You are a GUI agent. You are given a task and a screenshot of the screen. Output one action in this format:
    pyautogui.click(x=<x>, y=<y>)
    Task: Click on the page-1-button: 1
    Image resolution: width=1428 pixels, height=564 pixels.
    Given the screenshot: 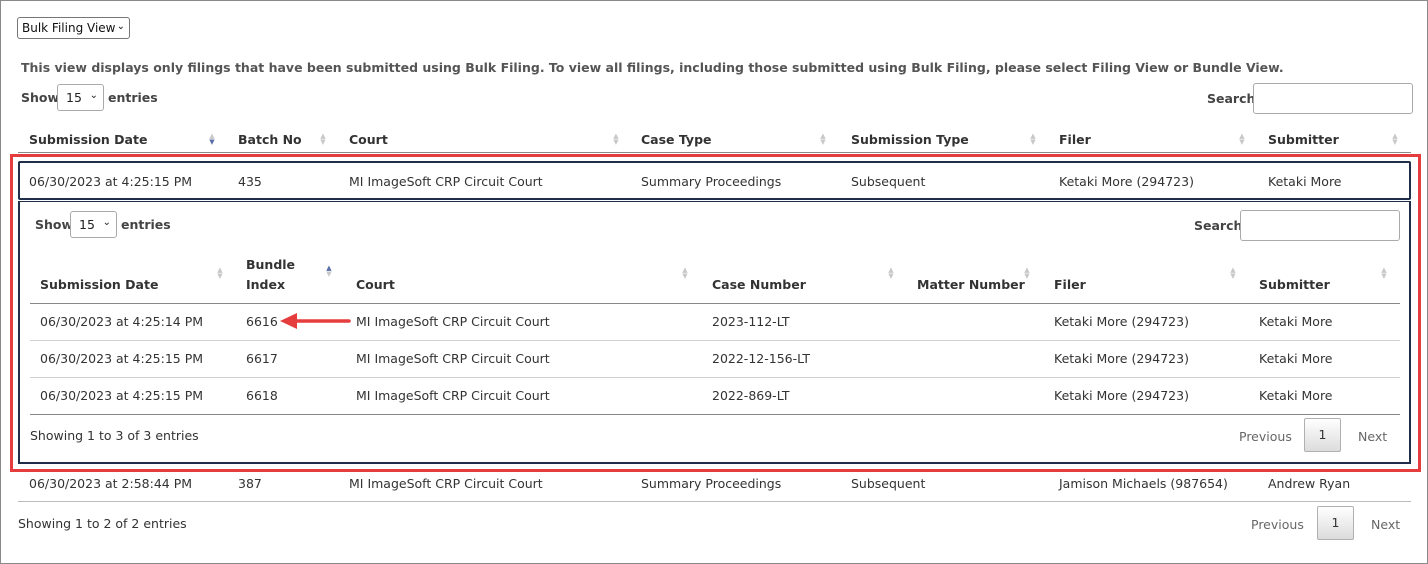 What is the action you would take?
    pyautogui.click(x=1335, y=523)
    